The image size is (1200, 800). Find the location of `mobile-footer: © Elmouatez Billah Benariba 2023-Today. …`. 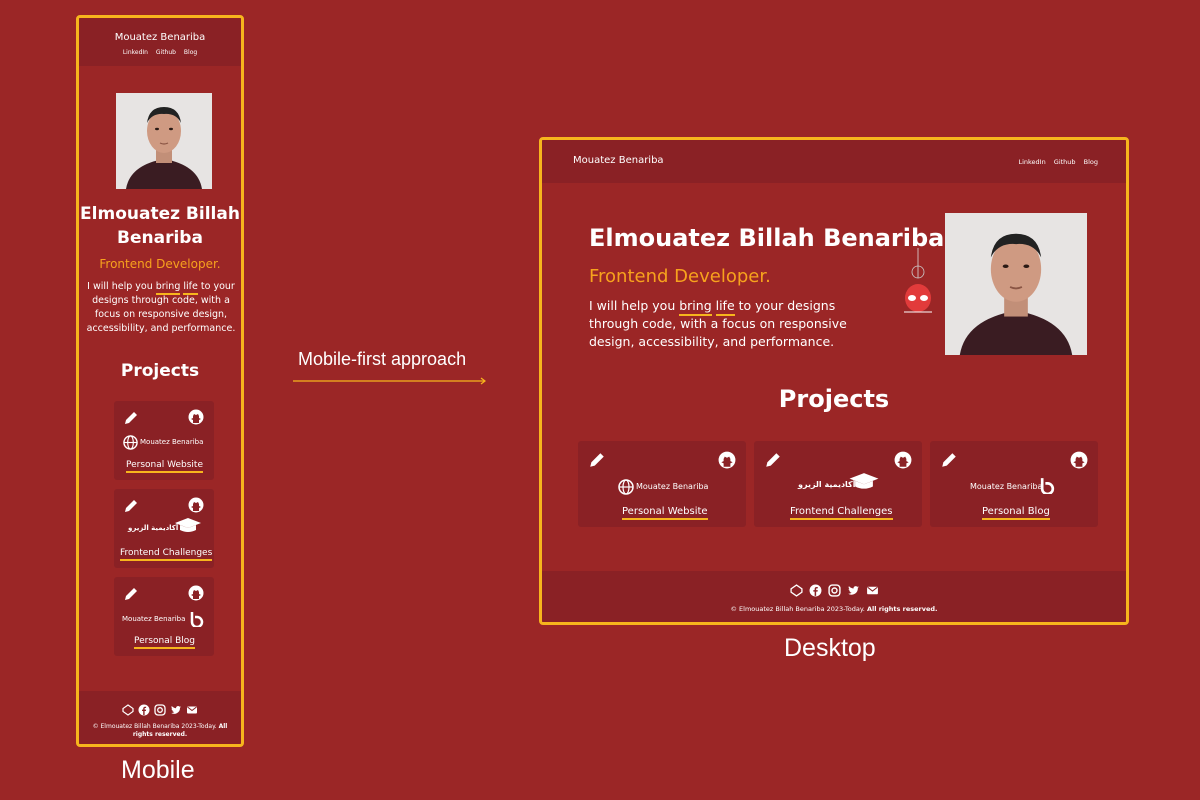

mobile-footer: © Elmouatez Billah Benariba 2023-Today. … is located at coordinates (160, 717).